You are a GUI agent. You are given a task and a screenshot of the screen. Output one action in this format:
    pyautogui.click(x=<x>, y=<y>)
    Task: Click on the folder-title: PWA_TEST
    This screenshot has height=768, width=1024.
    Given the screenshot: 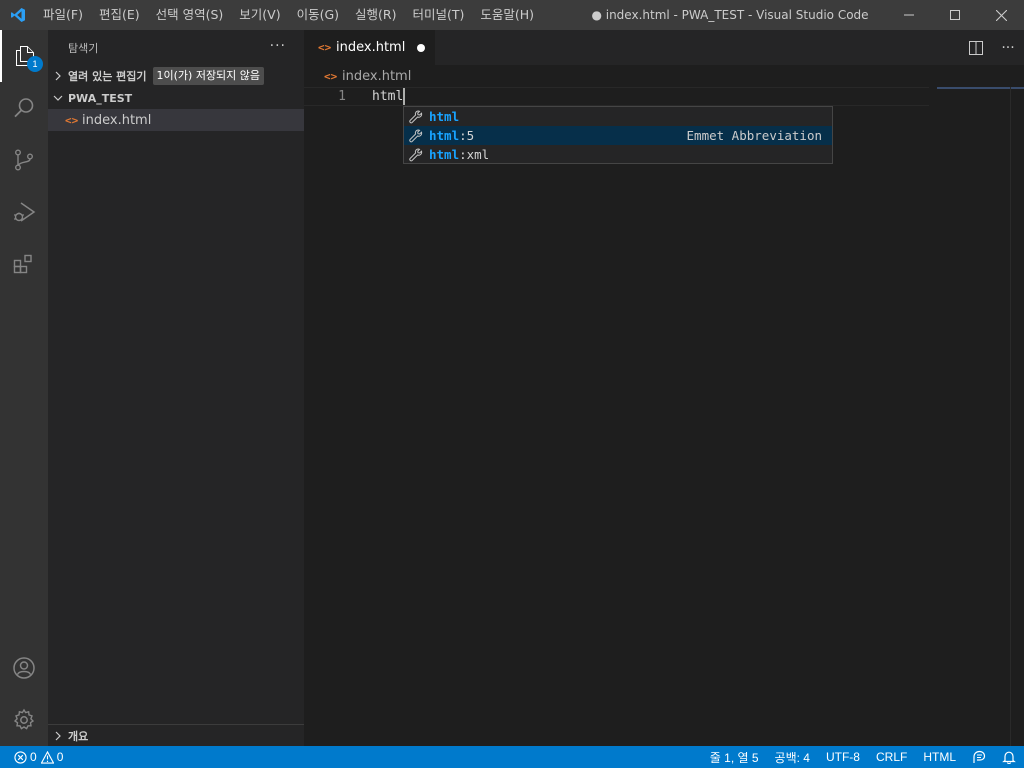 What is the action you would take?
    pyautogui.click(x=100, y=98)
    